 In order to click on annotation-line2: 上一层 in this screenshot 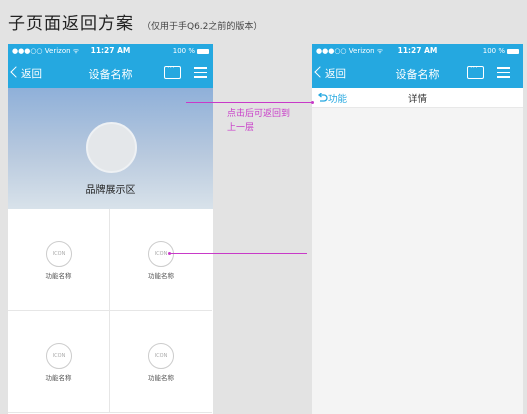, I will do `click(241, 128)`.